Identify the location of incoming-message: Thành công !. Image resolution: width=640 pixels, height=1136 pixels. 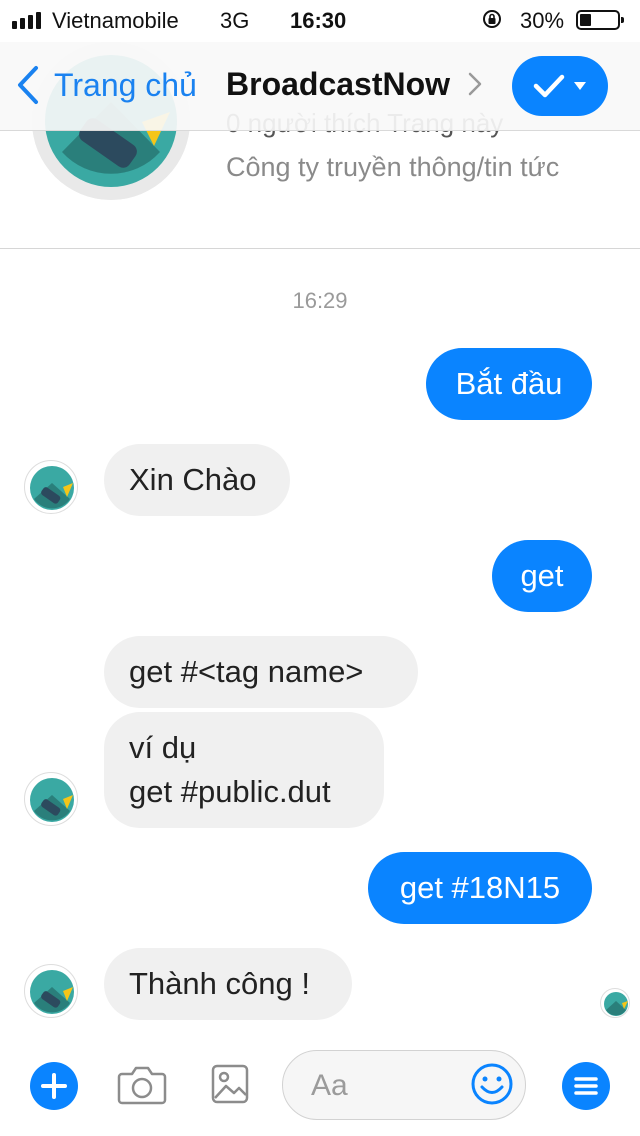
(228, 984).